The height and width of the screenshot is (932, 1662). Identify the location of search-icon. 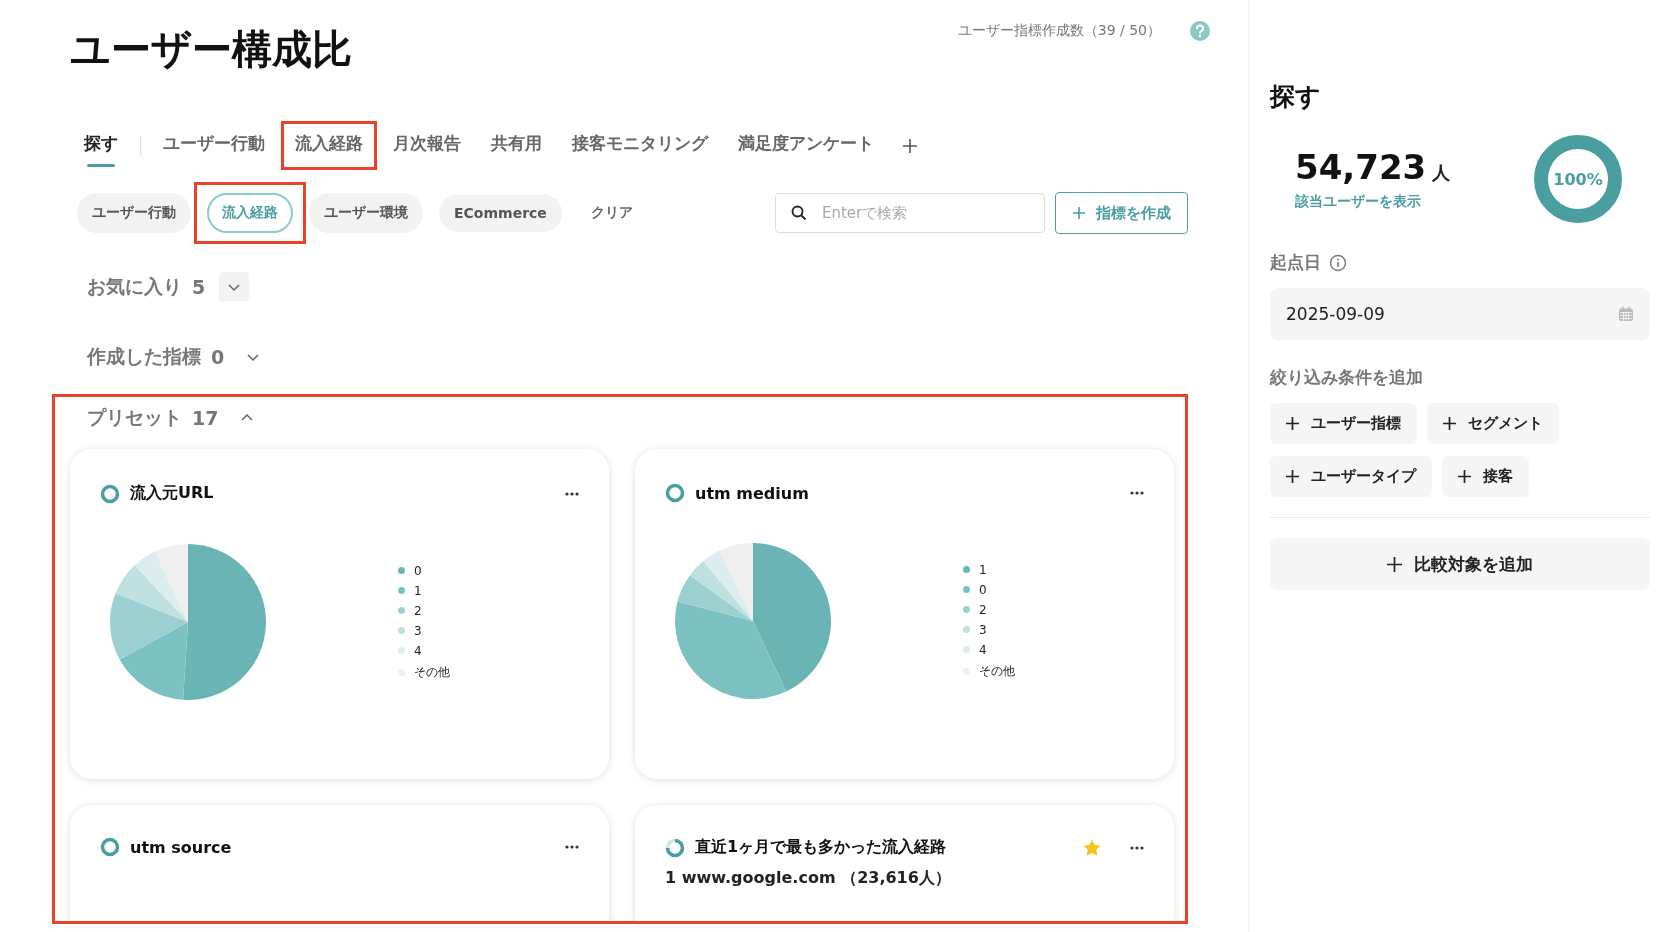
(799, 213).